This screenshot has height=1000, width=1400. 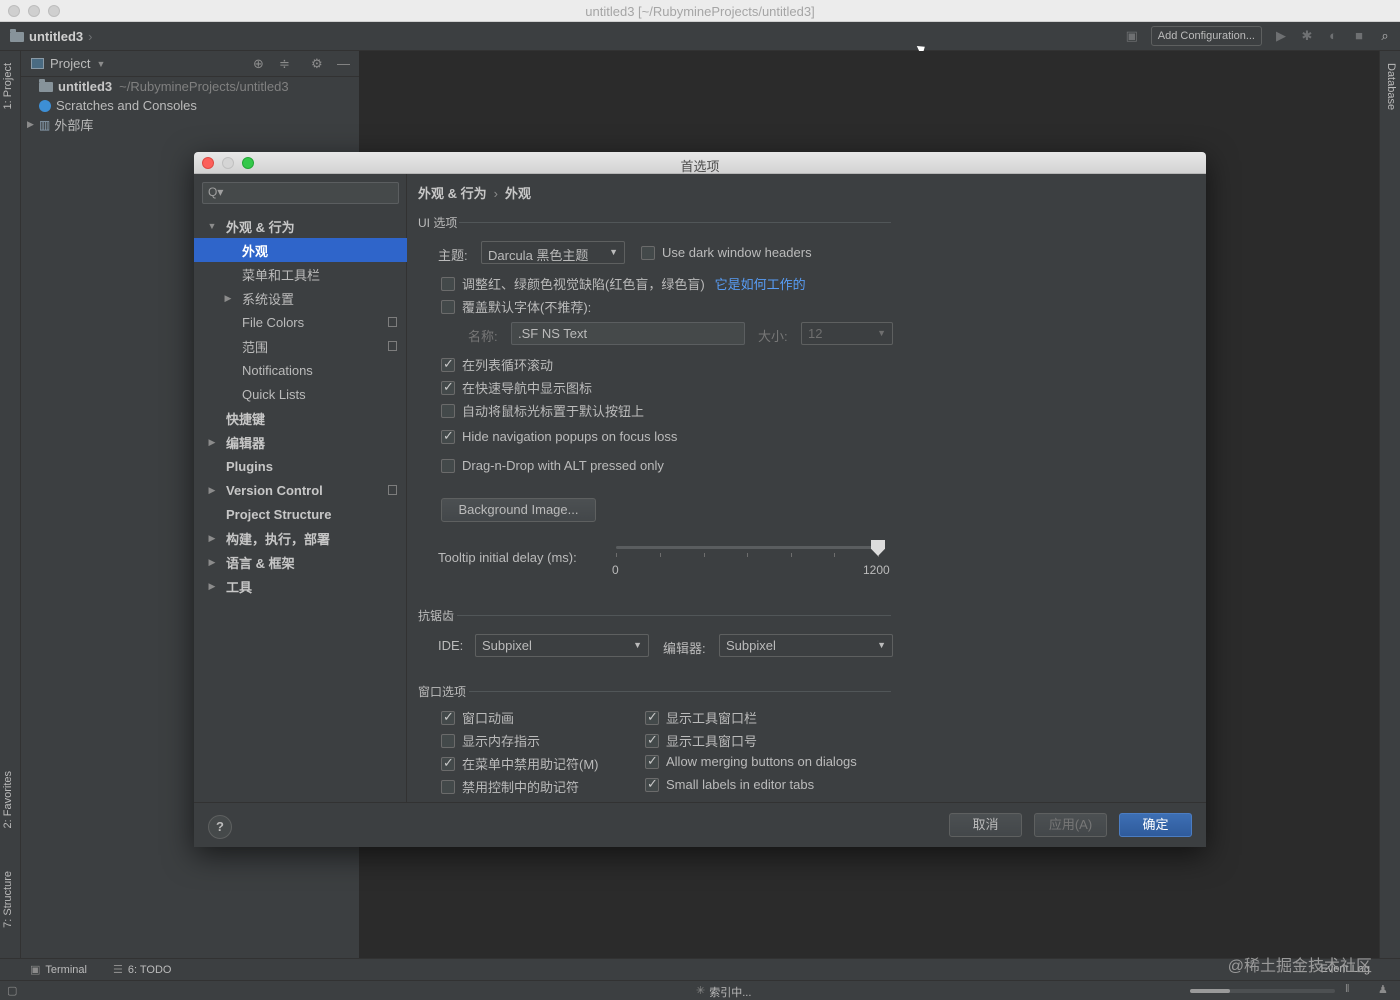 What do you see at coordinates (516, 306) in the screenshot?
I see `override-font-checkbox: 覆盖默认字体(不推荐):` at bounding box center [516, 306].